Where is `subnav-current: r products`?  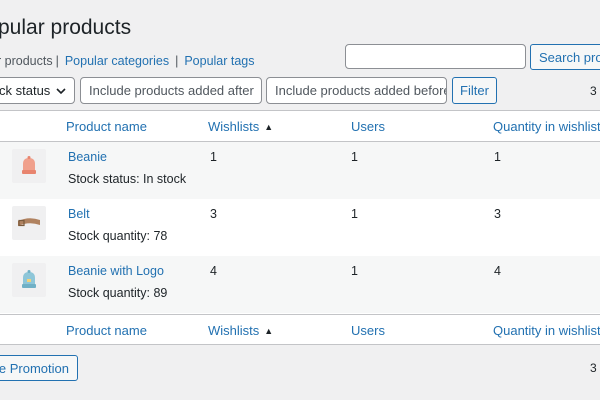 subnav-current: r products is located at coordinates (26, 61).